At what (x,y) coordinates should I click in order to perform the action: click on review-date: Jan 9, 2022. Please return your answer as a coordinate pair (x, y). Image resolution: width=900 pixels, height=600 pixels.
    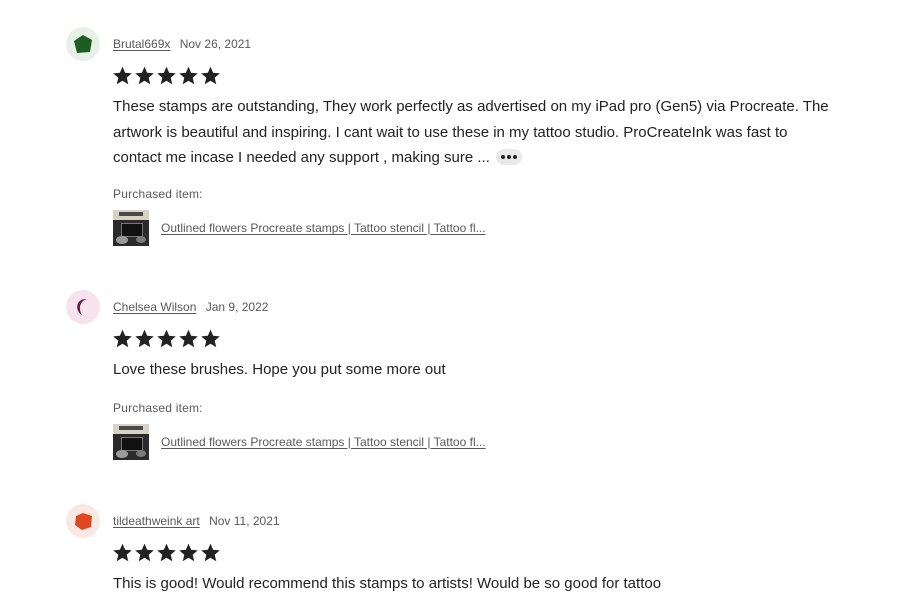
    Looking at the image, I should click on (237, 307).